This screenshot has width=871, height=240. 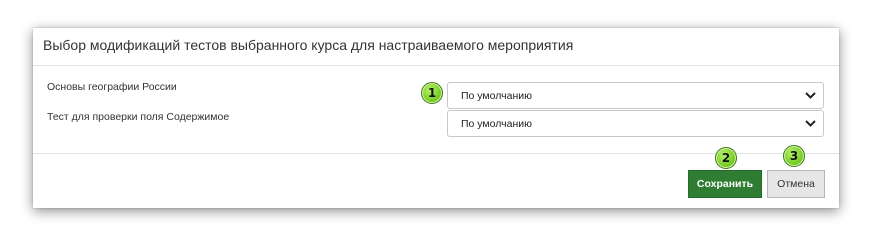 What do you see at coordinates (432, 93) in the screenshot?
I see `annotation-badge-1: 1` at bounding box center [432, 93].